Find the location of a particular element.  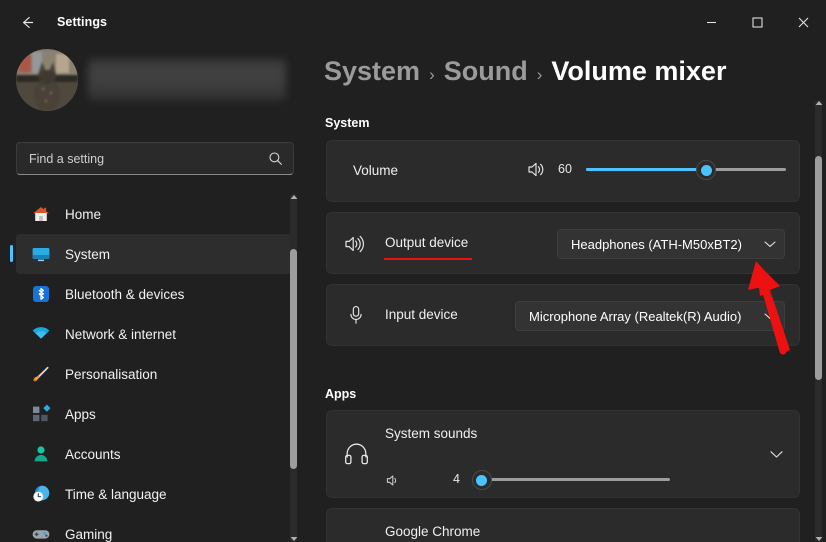

sidebar-item-label: Time & language is located at coordinates (116, 494).